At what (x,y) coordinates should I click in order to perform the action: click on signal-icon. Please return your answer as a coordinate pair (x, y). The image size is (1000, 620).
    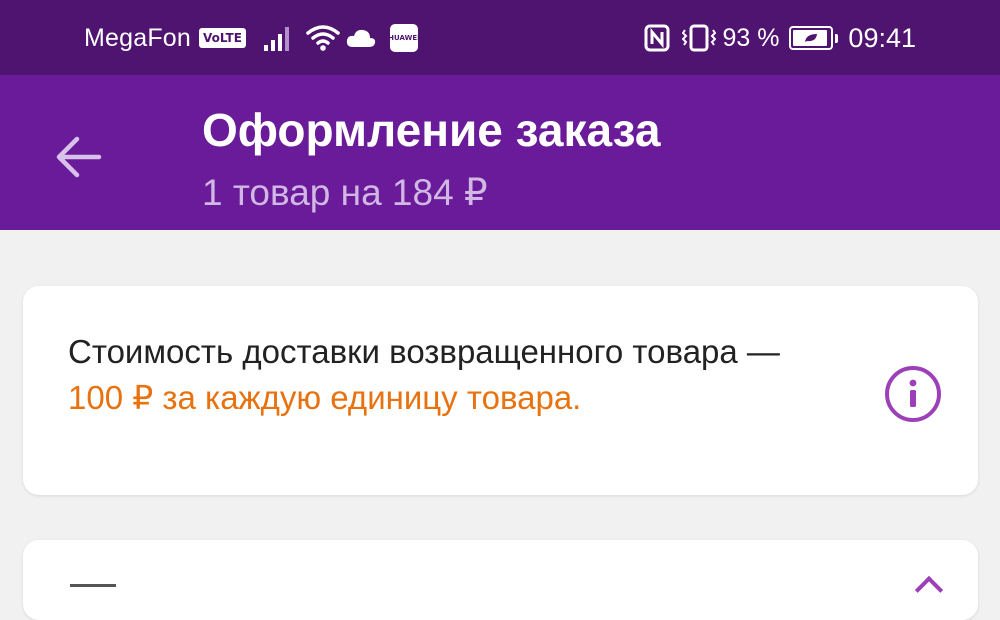
    Looking at the image, I should click on (278, 38).